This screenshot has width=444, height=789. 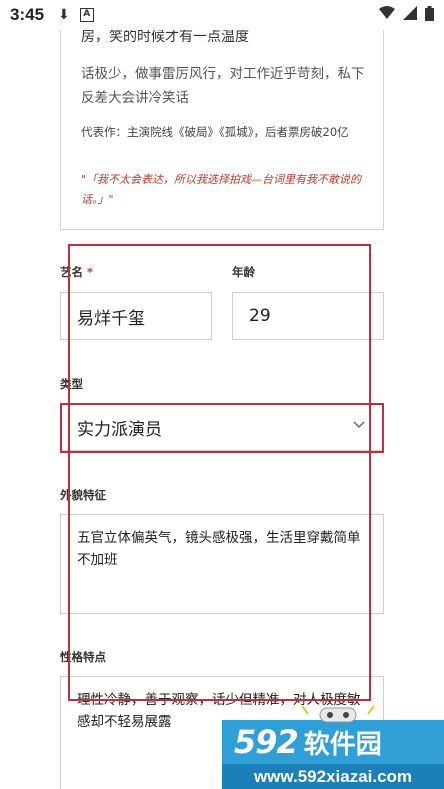 I want to click on watermark-logo: 592 软件园 www.592xiazai.com, so click(x=333, y=754).